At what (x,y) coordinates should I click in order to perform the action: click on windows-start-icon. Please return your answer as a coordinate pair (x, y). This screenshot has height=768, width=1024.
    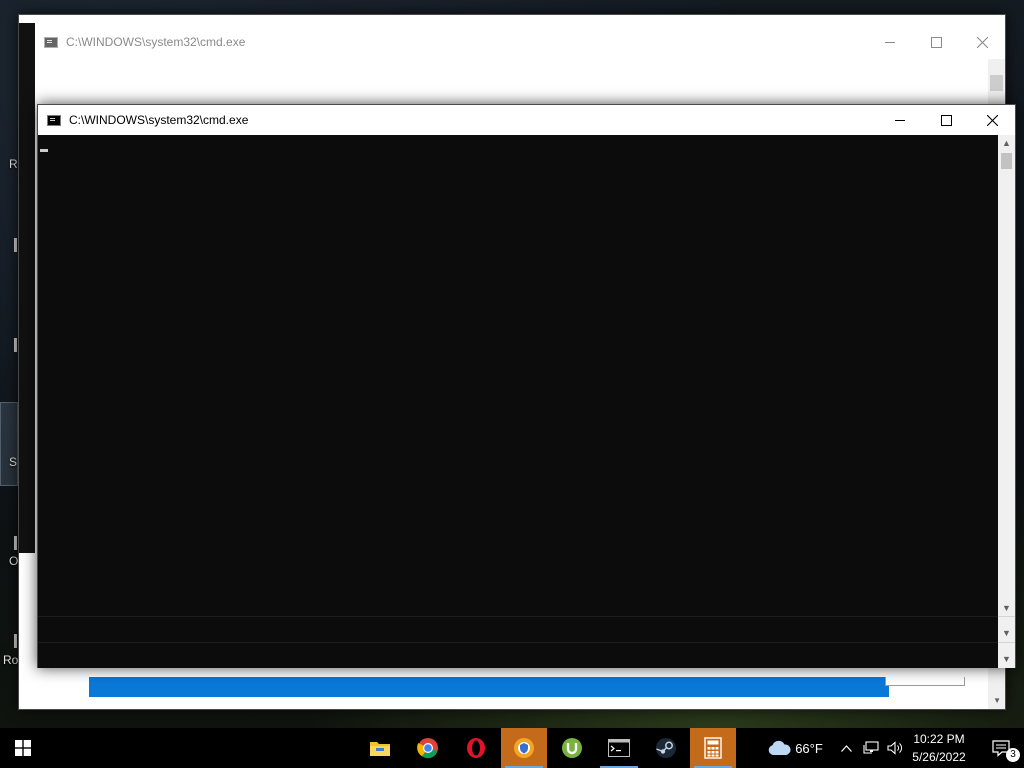
    Looking at the image, I should click on (23, 748).